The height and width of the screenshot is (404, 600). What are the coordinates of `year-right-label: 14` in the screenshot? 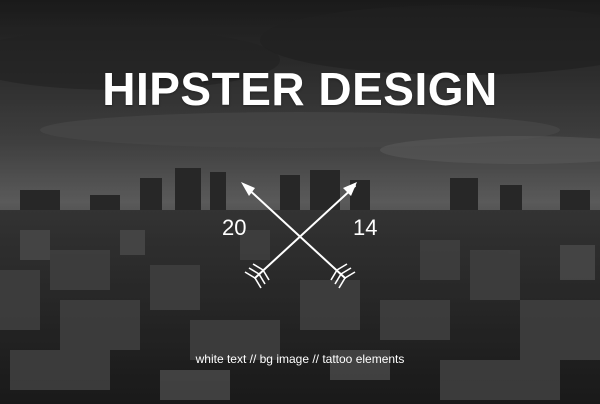 It's located at (365, 227).